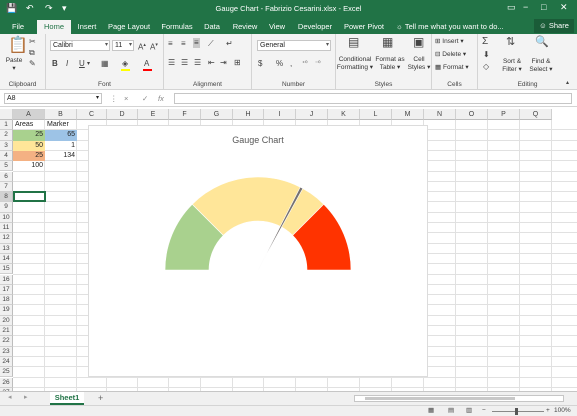 The width and height of the screenshot is (577, 416). What do you see at coordinates (61, 135) in the screenshot?
I see `cell-b2: 65` at bounding box center [61, 135].